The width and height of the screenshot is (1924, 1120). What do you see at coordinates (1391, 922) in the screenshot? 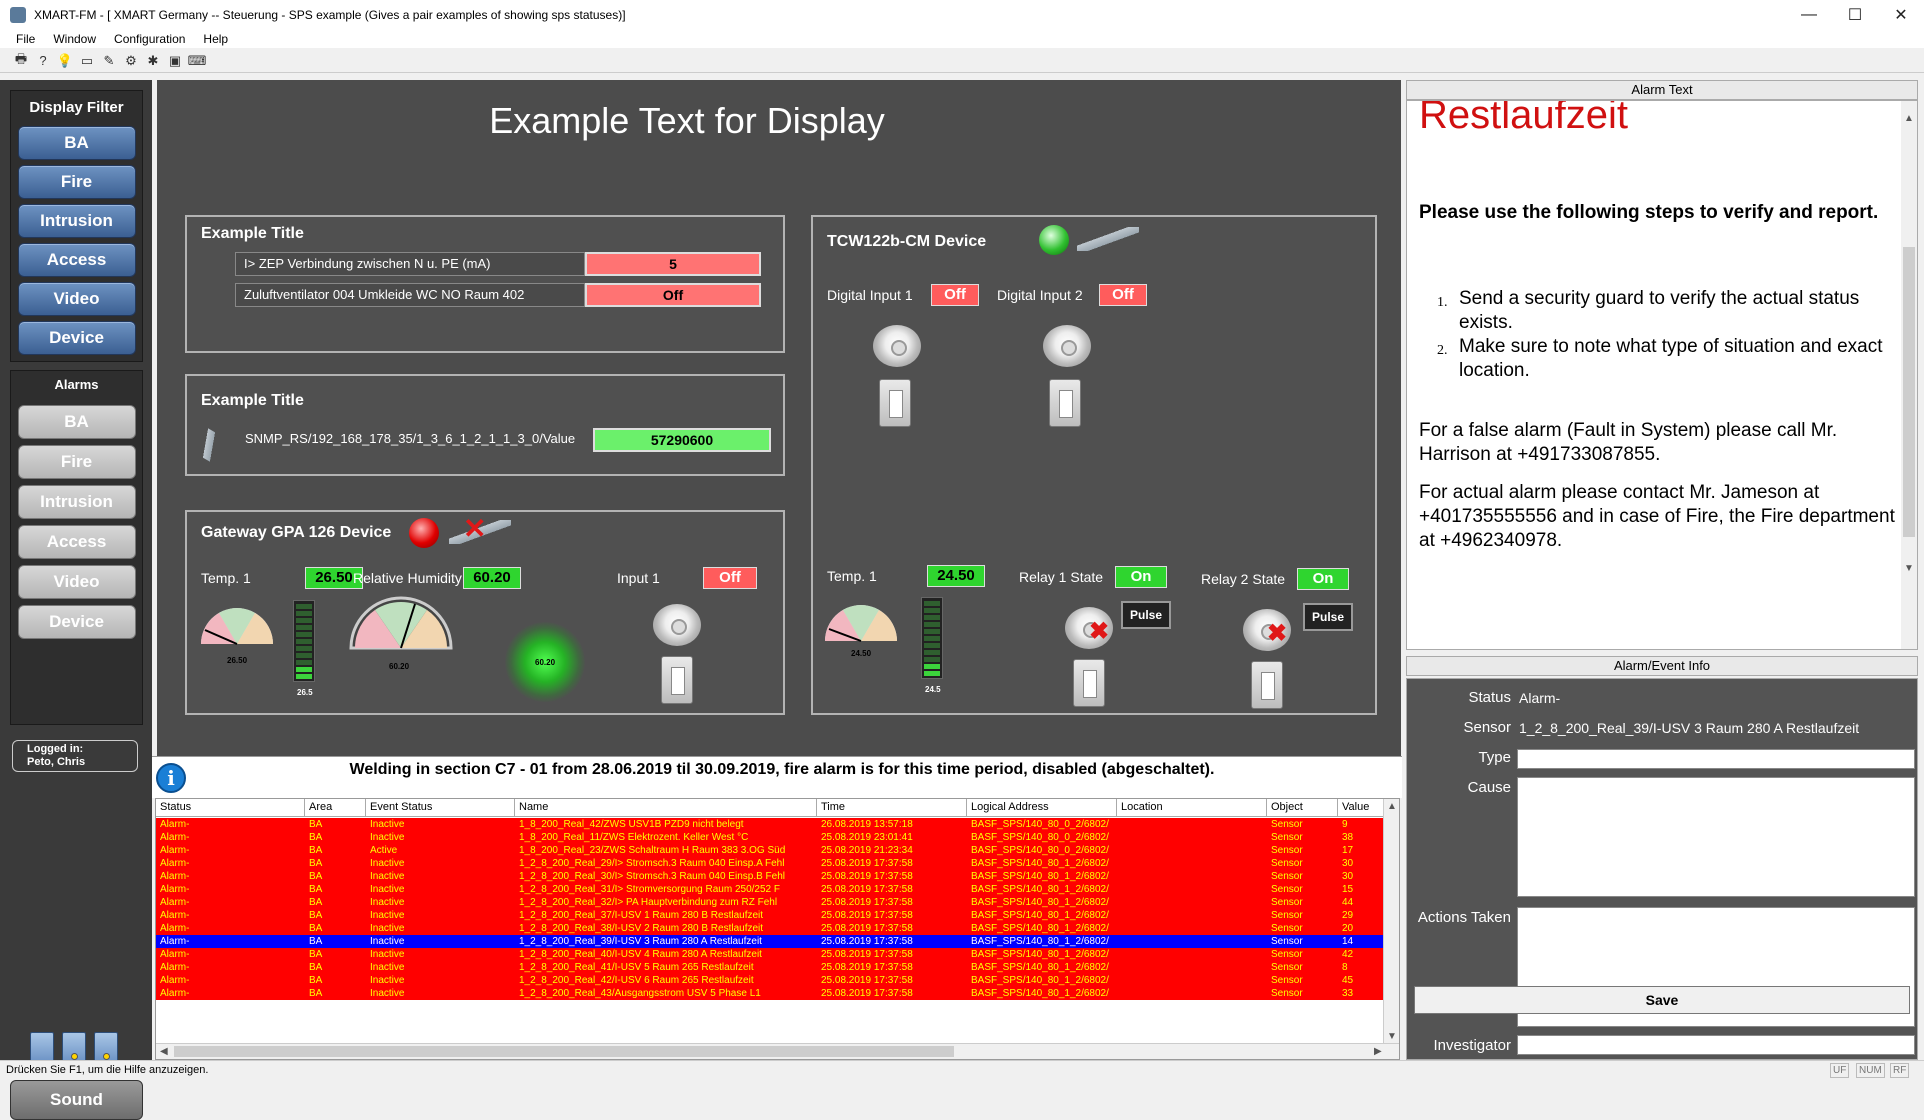
I see `event-table-vscroll: ▲ ▼` at bounding box center [1391, 922].